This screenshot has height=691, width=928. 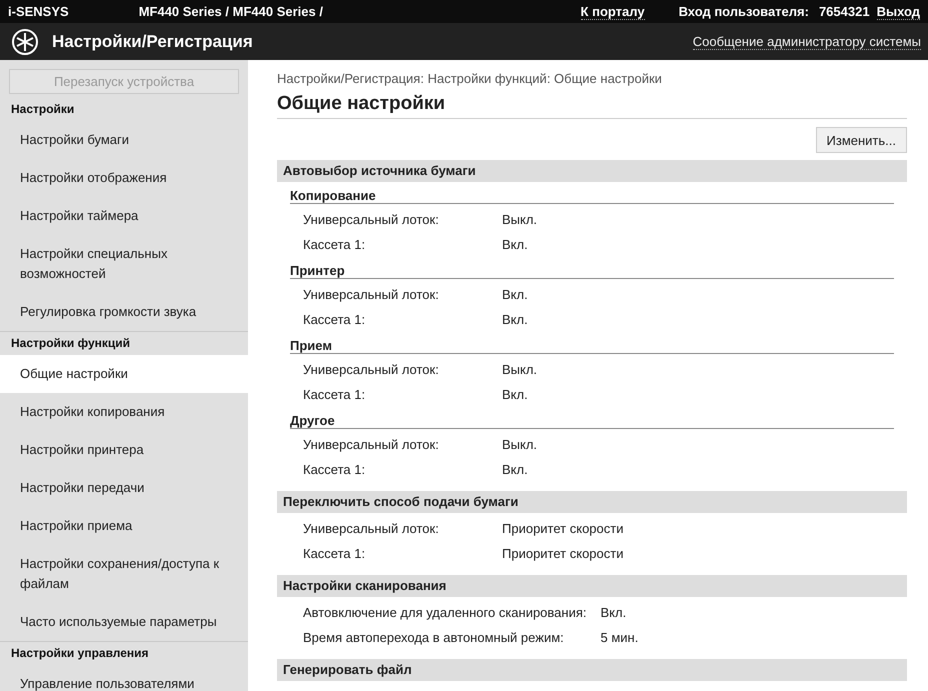 What do you see at coordinates (25, 41) in the screenshot?
I see `logo-icon` at bounding box center [25, 41].